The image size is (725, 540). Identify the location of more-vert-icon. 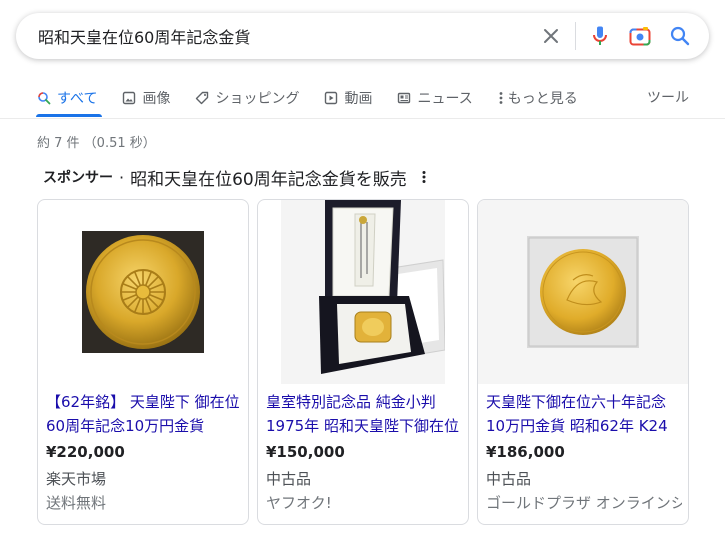
(501, 98).